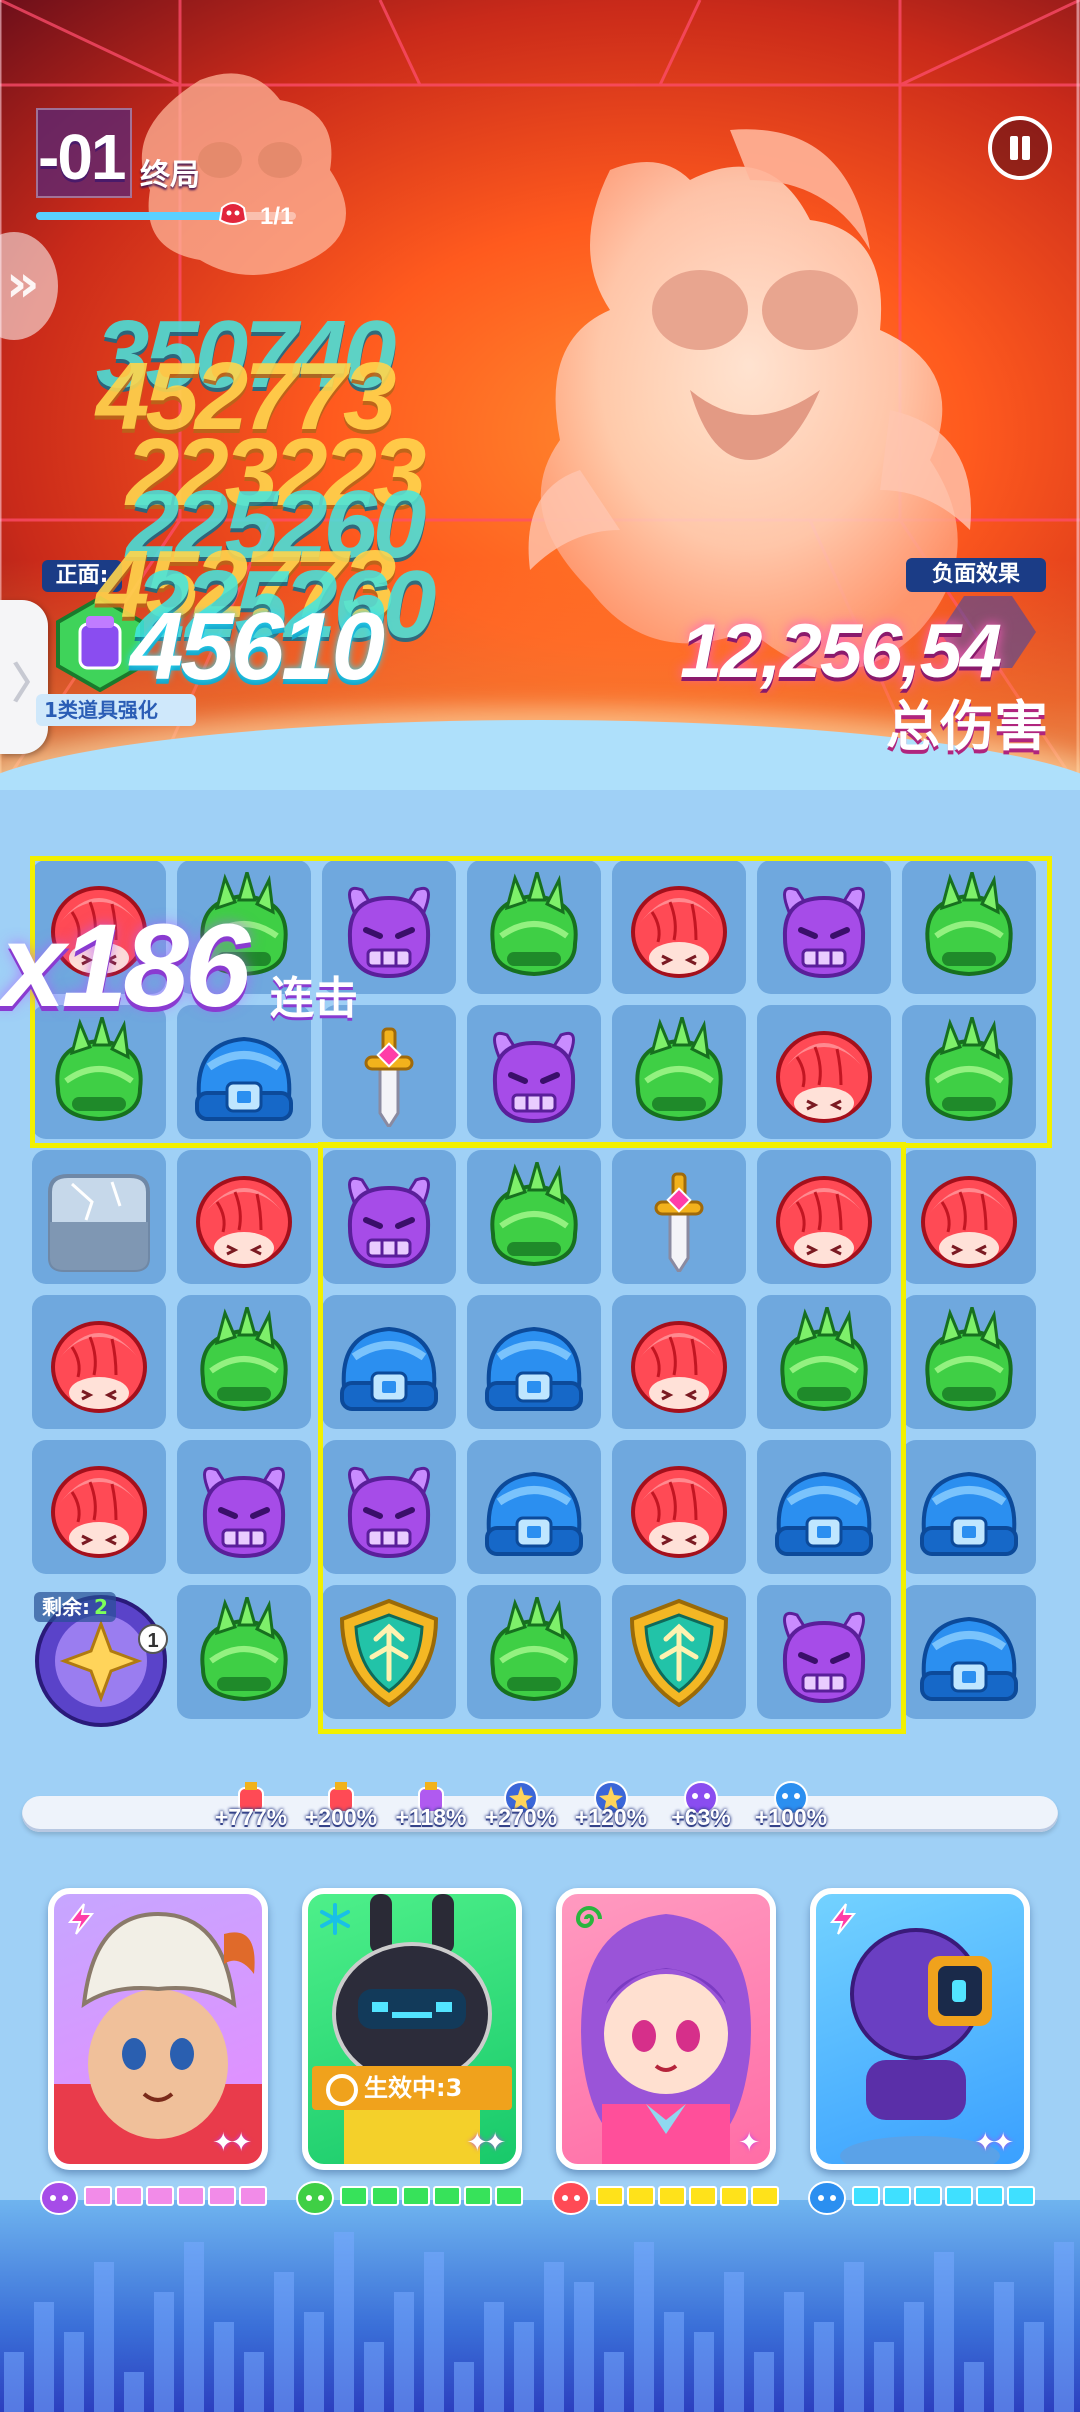 Image resolution: width=1080 pixels, height=2412 pixels. What do you see at coordinates (251, 1804) in the screenshot?
I see `buff-item: +777%` at bounding box center [251, 1804].